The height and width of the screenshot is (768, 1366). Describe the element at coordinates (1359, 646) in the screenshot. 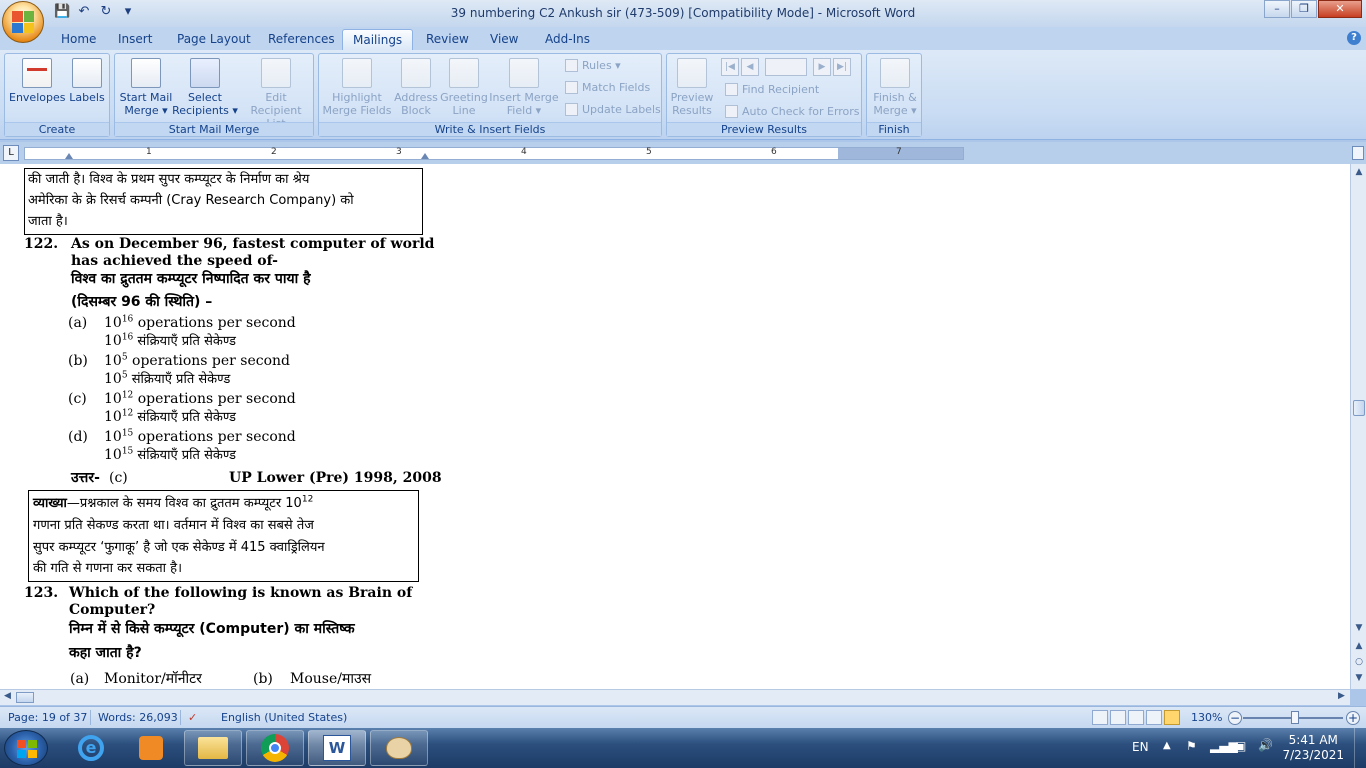

I see `previous-page-icon: ▲` at that location.